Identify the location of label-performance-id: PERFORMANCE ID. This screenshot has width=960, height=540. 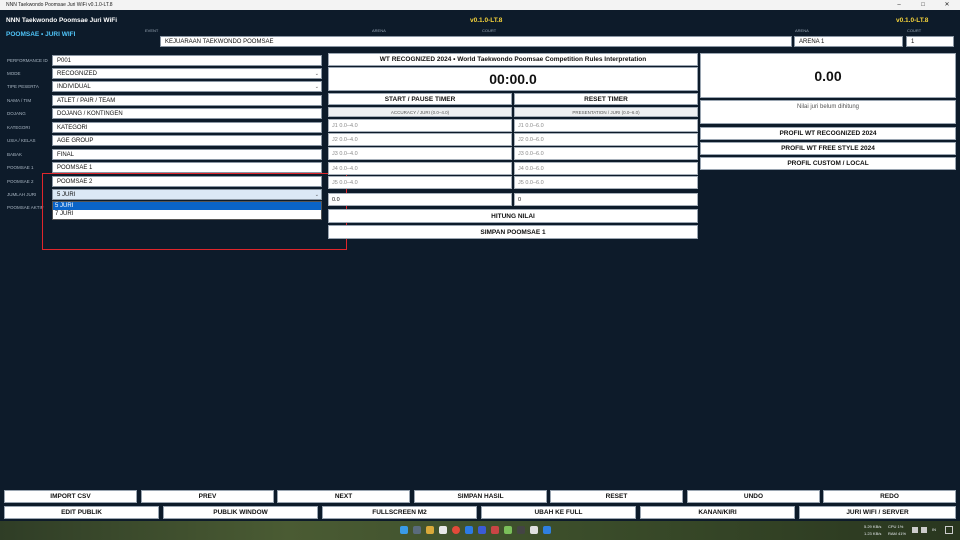
(27, 60).